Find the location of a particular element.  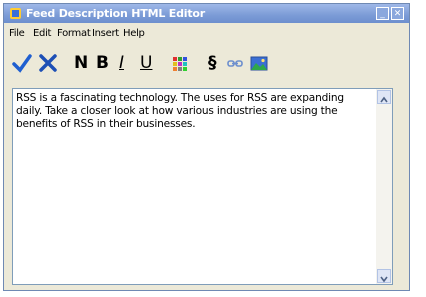

close-button: ✕ is located at coordinates (397, 13).